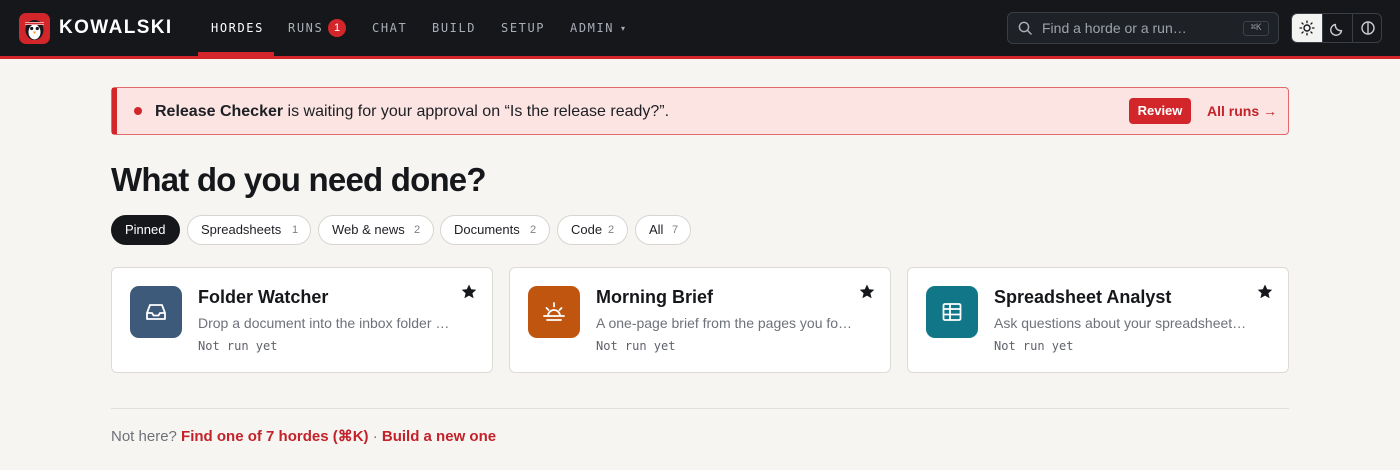 The height and width of the screenshot is (470, 1400). I want to click on topbar-accent-line, so click(700, 57).